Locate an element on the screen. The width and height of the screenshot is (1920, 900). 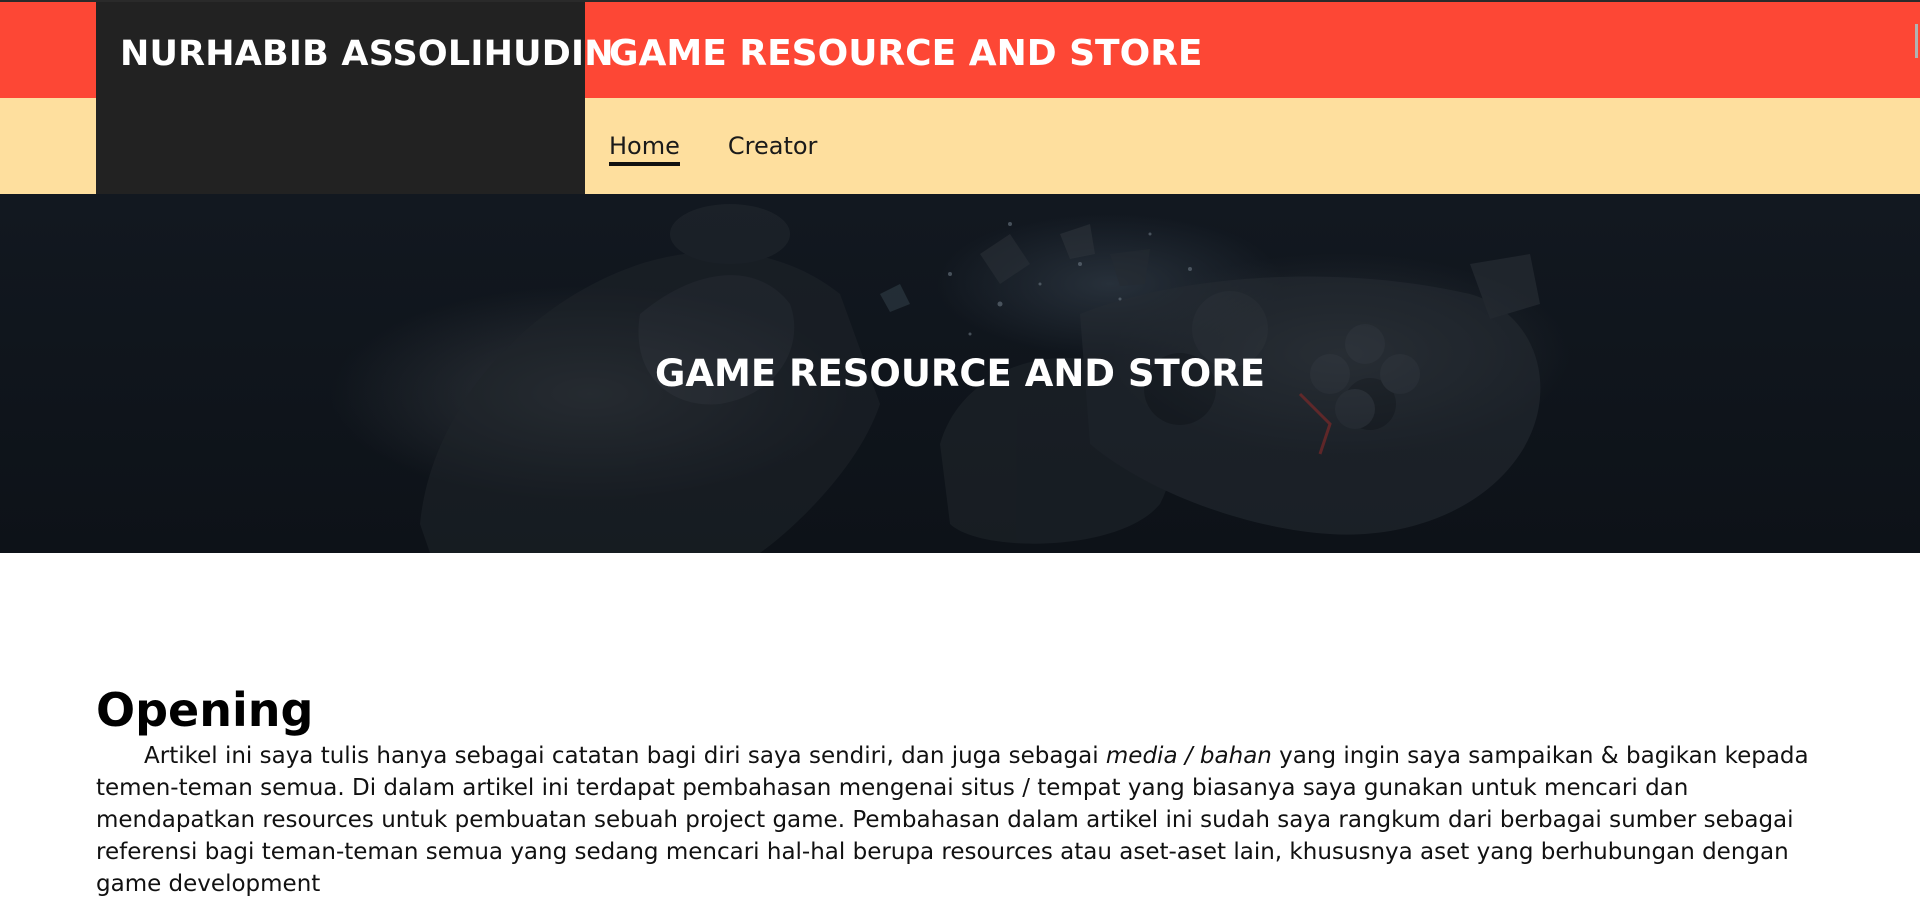
nav-link-creator: Creator is located at coordinates (773, 149).